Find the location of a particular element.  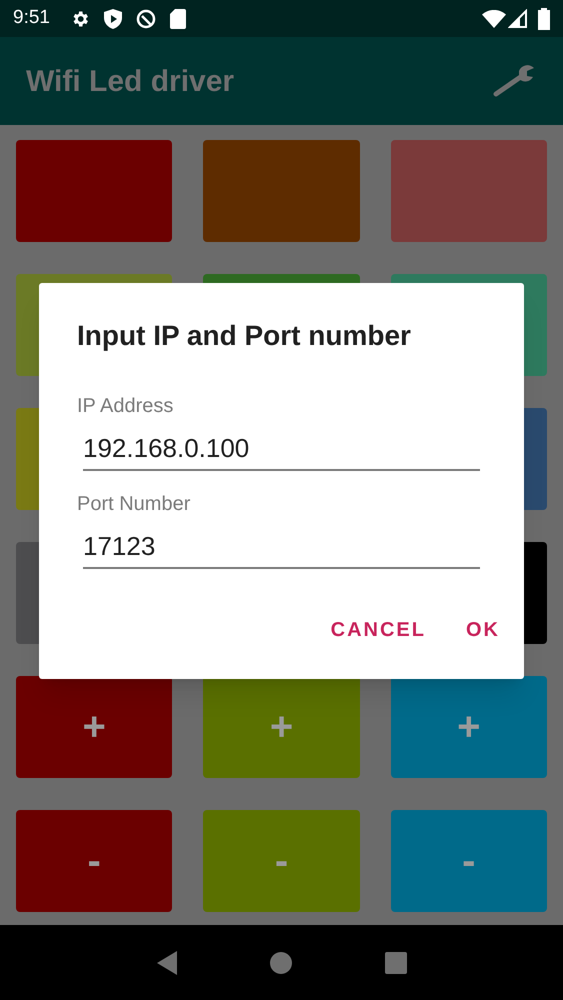

battery-icon is located at coordinates (544, 19).